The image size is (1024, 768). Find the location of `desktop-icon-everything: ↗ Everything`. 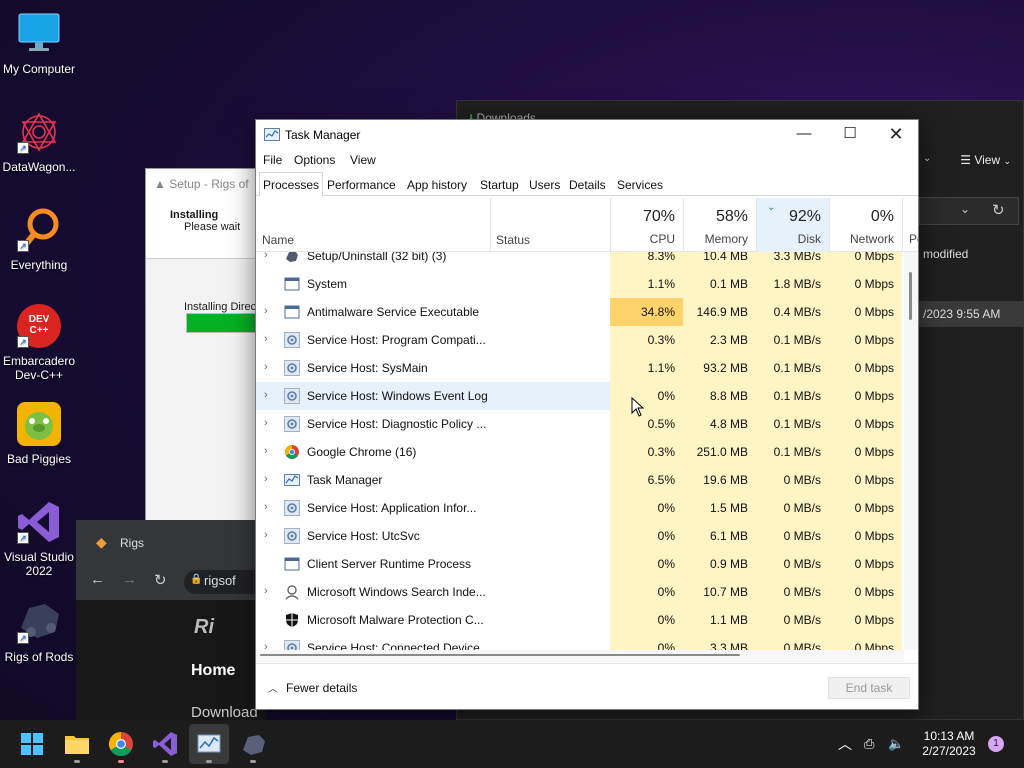

desktop-icon-everything: ↗ Everything is located at coordinates (39, 239).